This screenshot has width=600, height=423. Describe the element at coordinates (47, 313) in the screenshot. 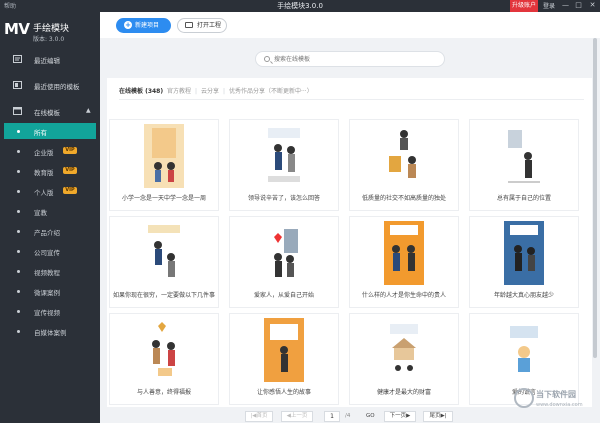

I see `subitem-label: 宣传视频` at that location.